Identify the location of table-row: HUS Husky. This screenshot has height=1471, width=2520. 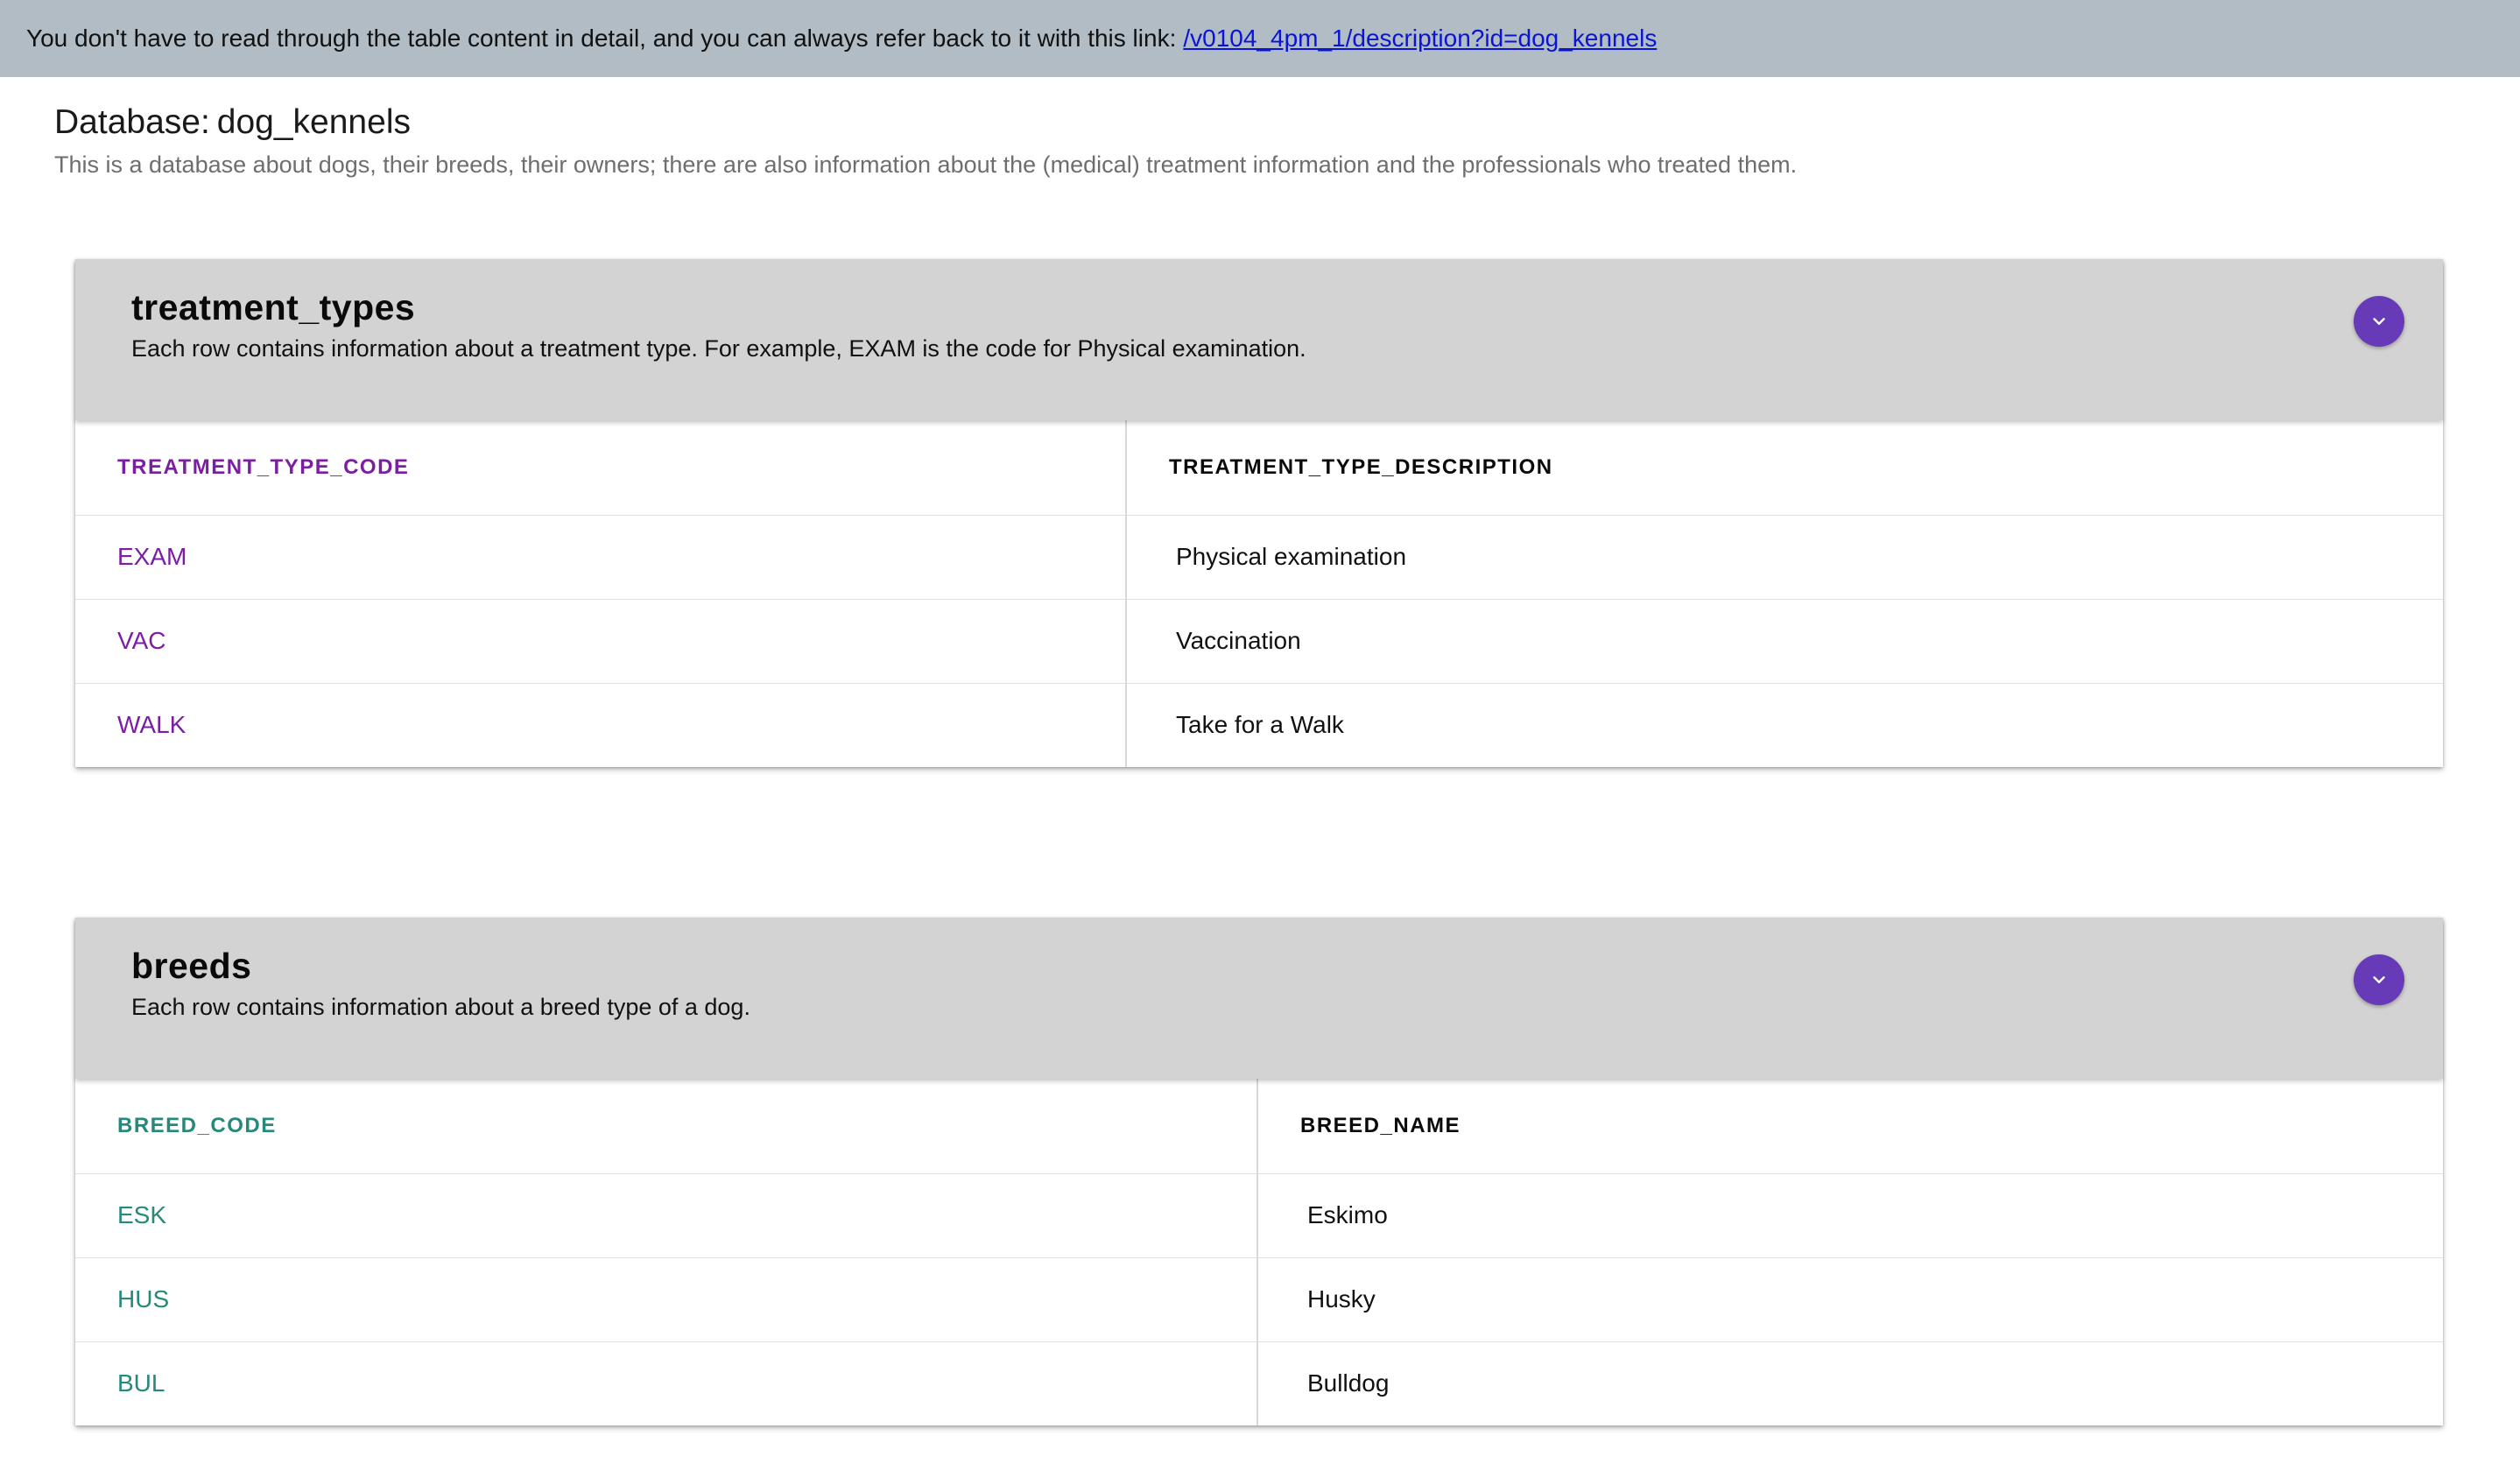
(1259, 1299).